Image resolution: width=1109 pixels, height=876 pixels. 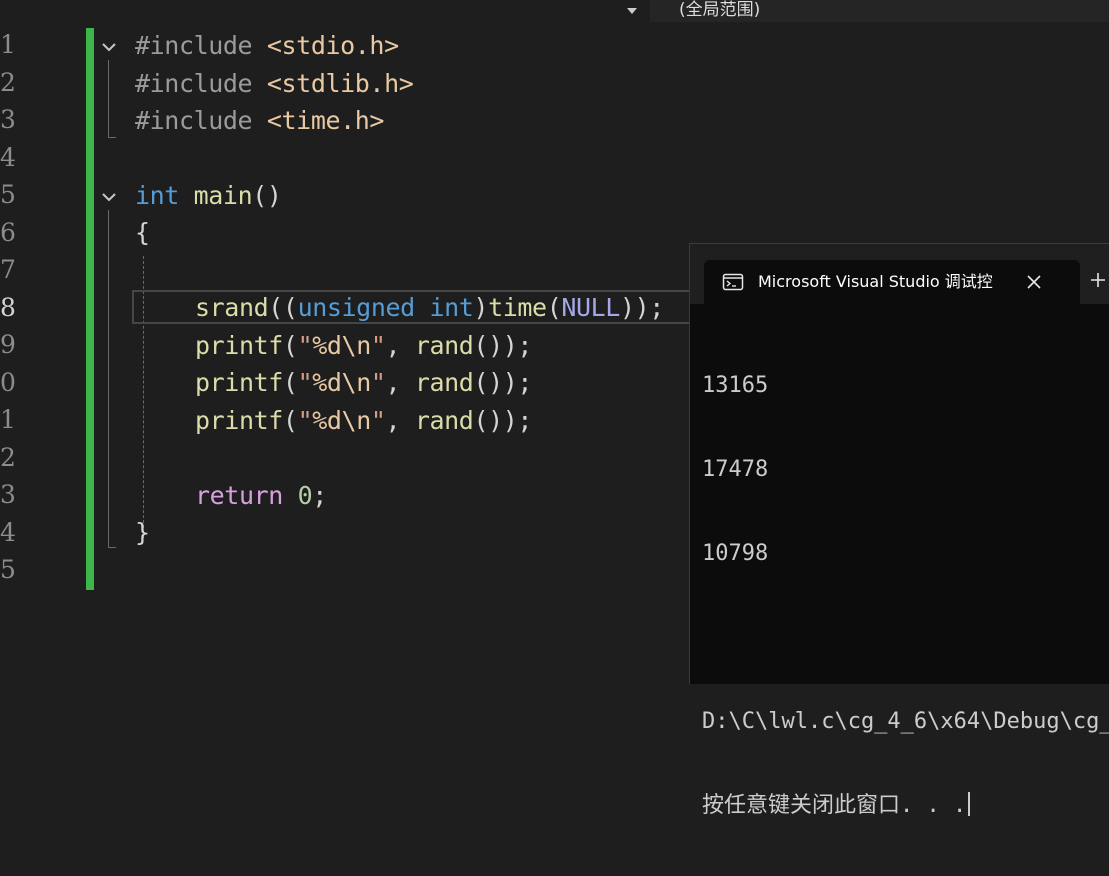 What do you see at coordinates (632, 11) in the screenshot?
I see `chevron-down-icon` at bounding box center [632, 11].